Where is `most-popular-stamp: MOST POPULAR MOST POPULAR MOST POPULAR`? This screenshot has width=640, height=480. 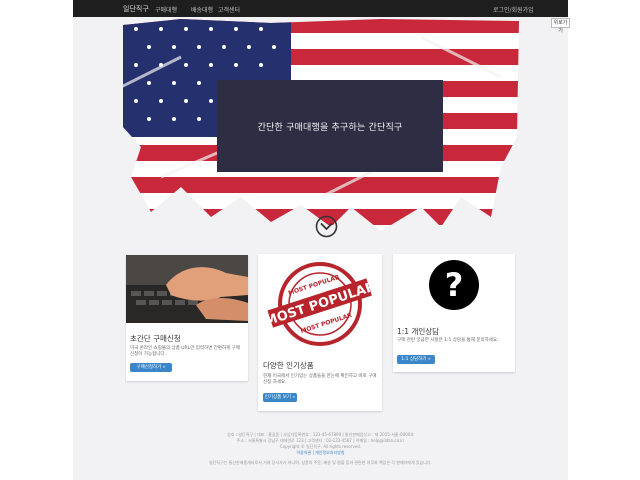 most-popular-stamp: MOST POPULAR MOST POPULAR MOST POPULAR is located at coordinates (320, 302).